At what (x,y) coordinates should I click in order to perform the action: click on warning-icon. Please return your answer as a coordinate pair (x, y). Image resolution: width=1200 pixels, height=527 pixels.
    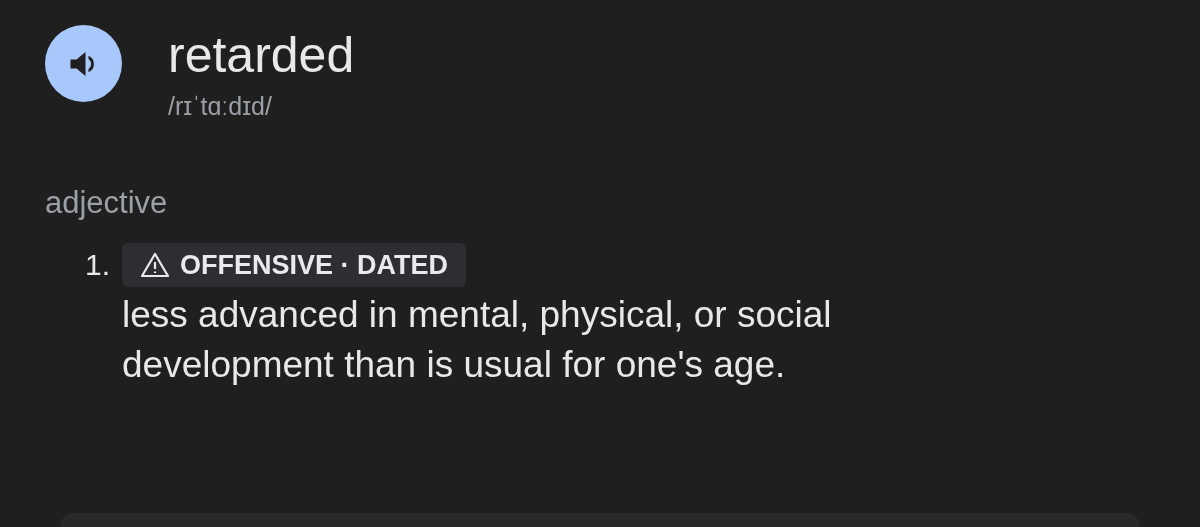
    Looking at the image, I should click on (155, 265).